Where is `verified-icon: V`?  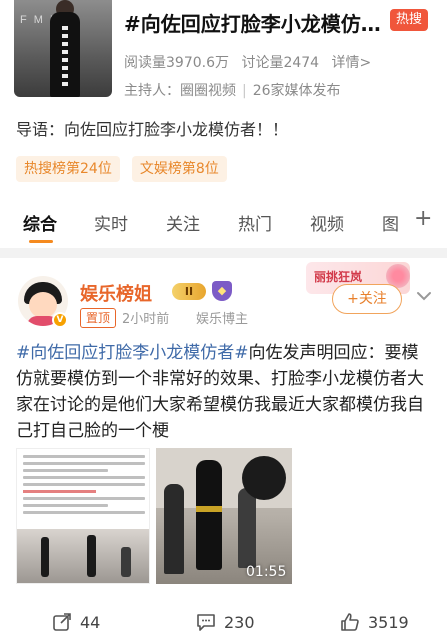
verified-icon: V is located at coordinates (60, 320).